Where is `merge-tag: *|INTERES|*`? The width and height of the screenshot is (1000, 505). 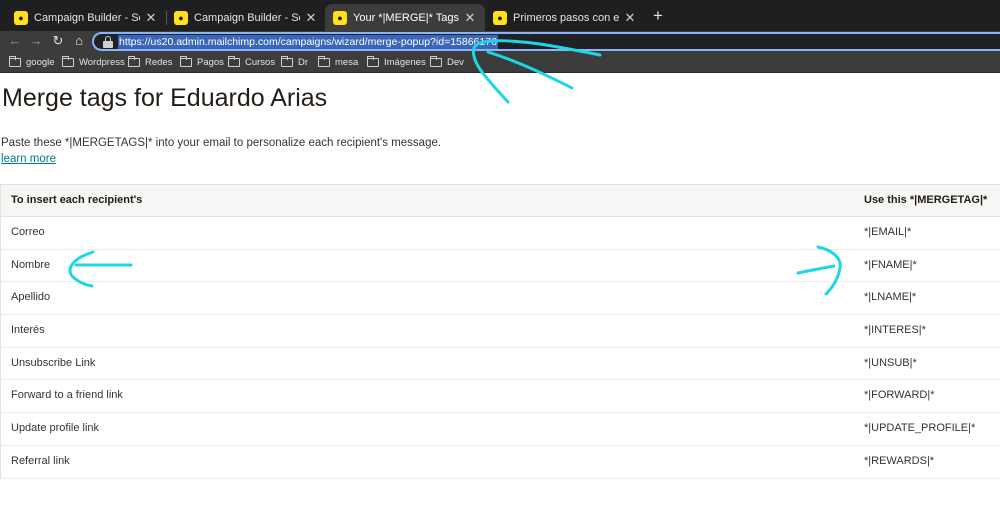 merge-tag: *|INTERES|* is located at coordinates (895, 330).